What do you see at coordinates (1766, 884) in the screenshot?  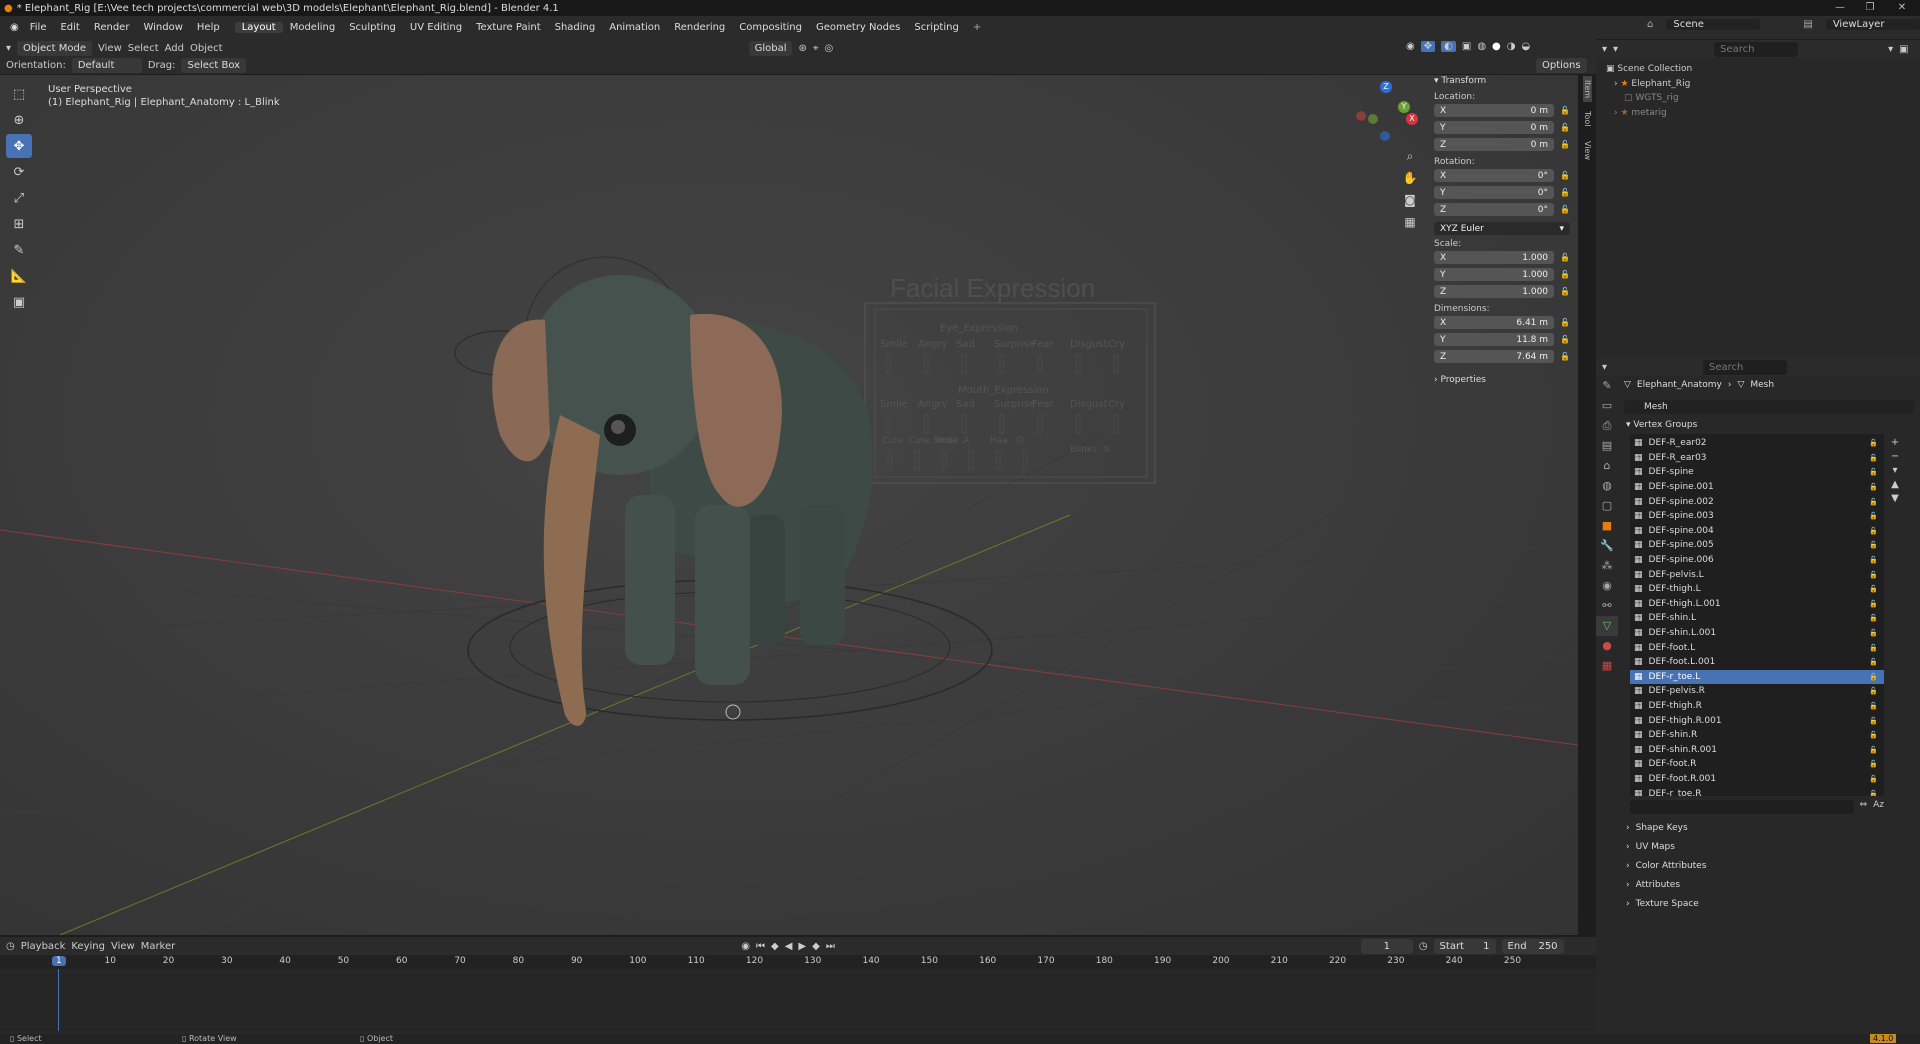 I see `panel-attributes: › Attributes` at bounding box center [1766, 884].